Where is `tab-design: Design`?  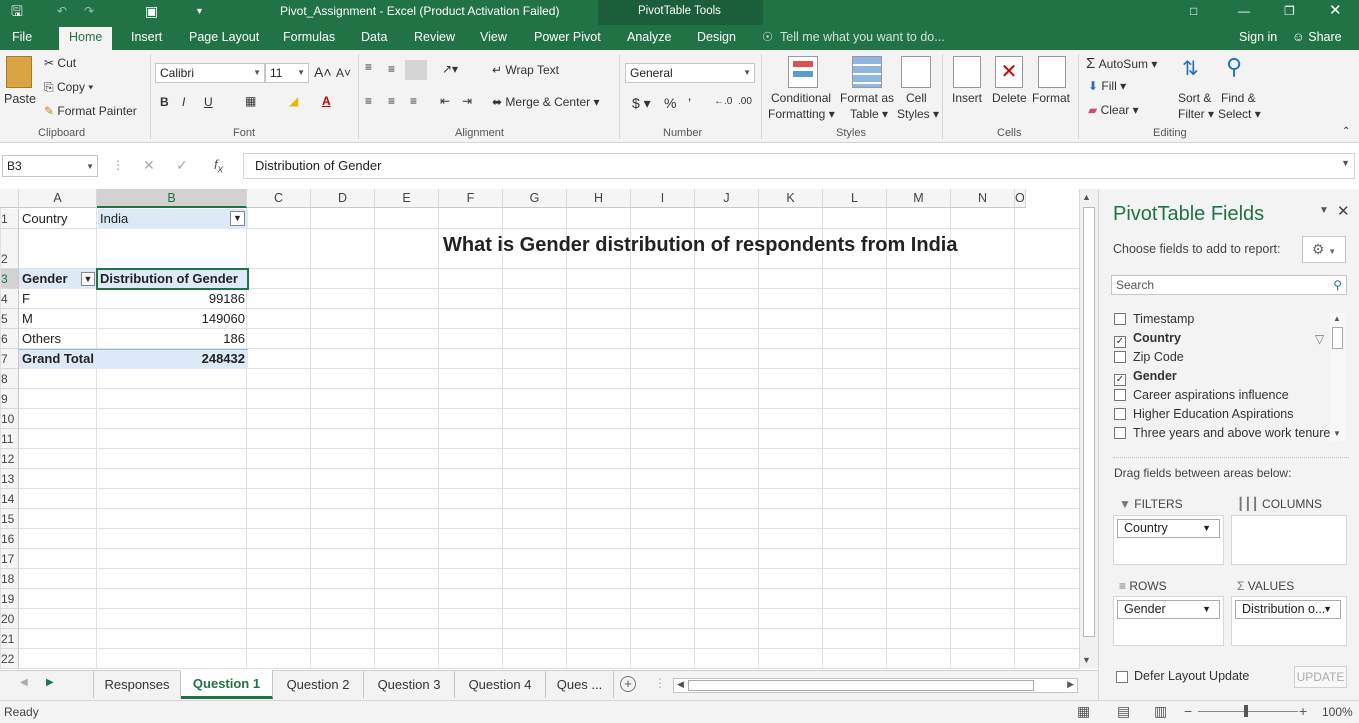
tab-design: Design is located at coordinates (716, 37).